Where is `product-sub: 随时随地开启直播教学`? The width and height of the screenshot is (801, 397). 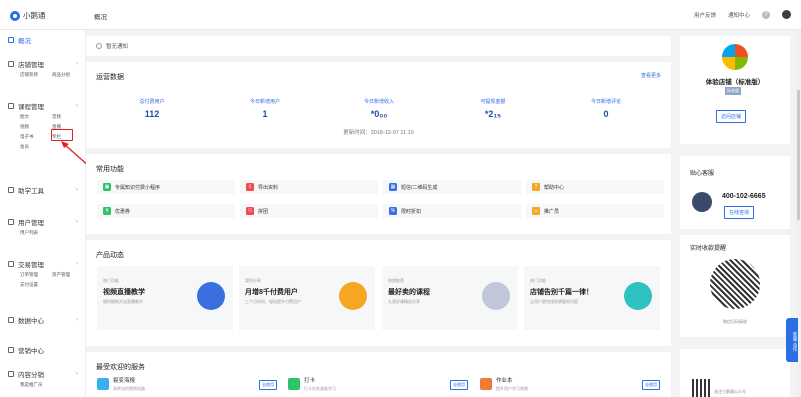
product-sub: 随时随地开启直播教学 is located at coordinates (123, 301).